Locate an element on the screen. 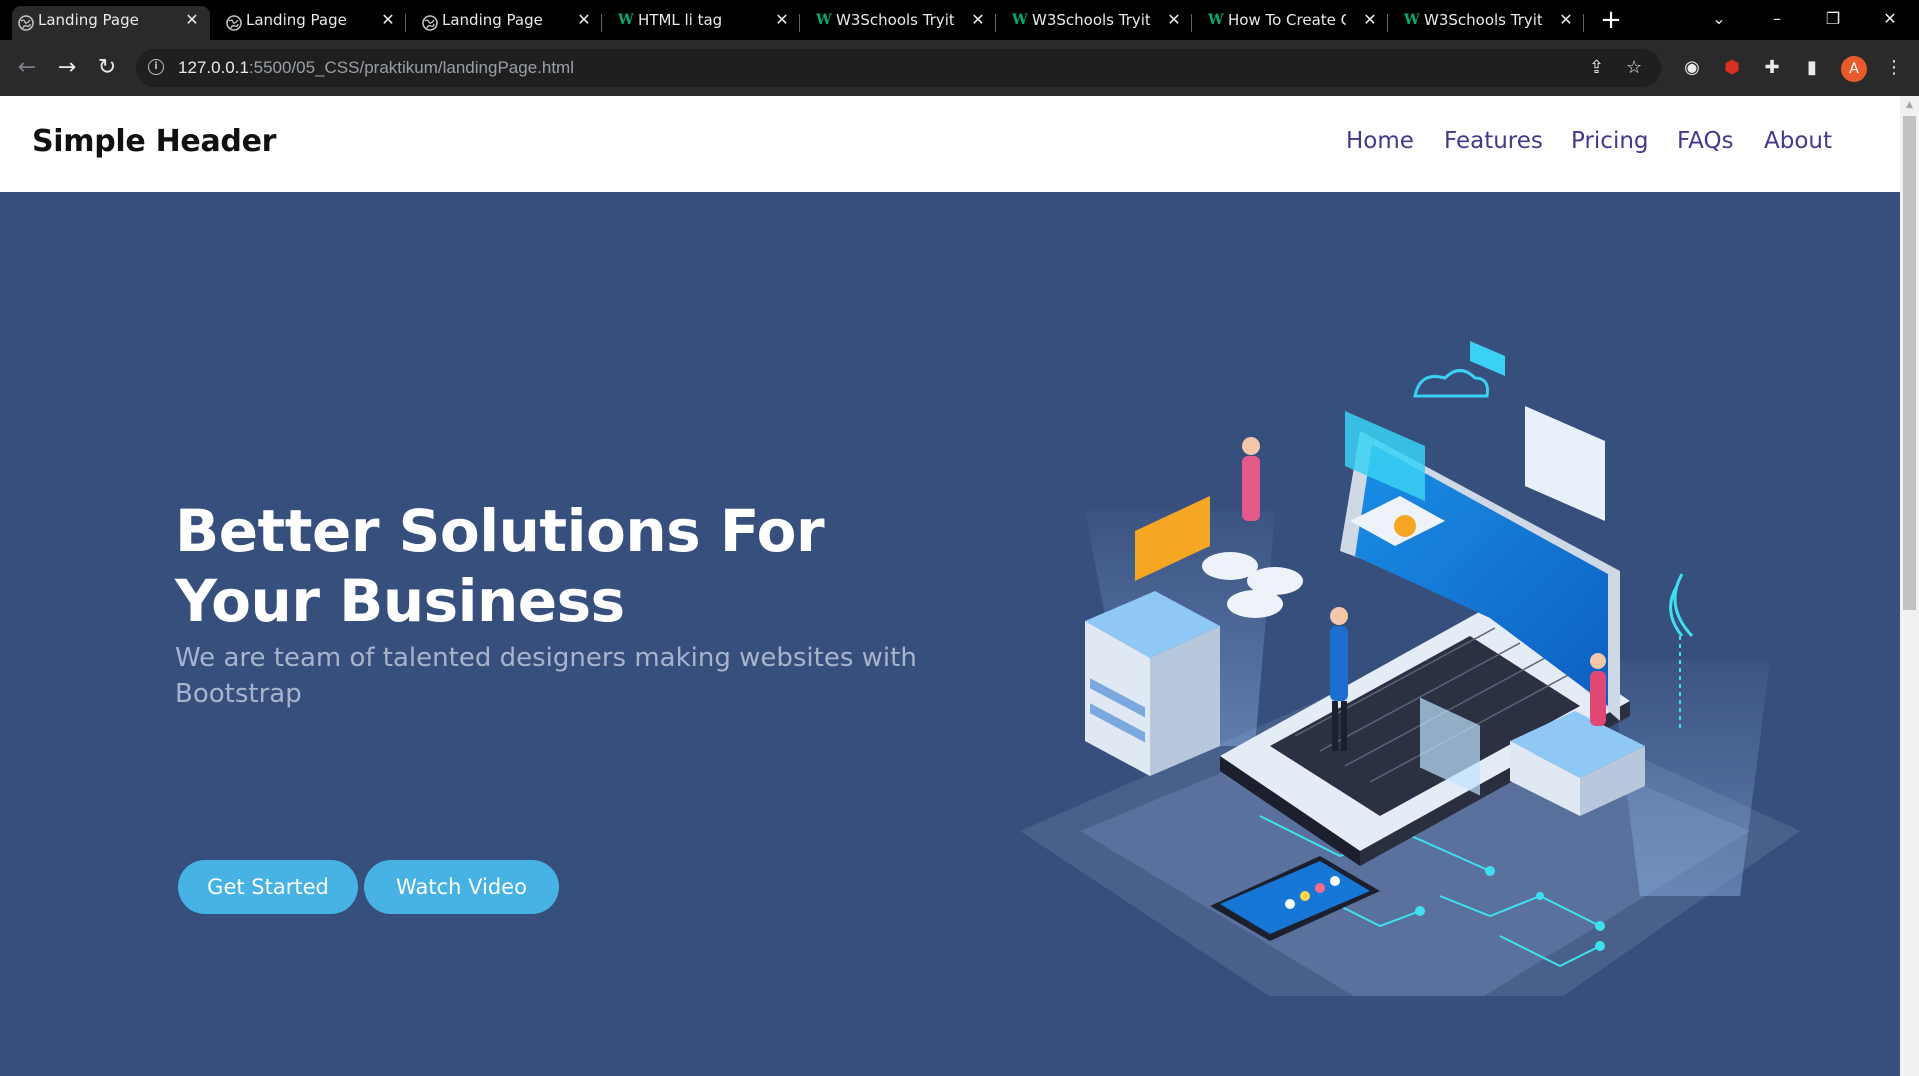  minimize-icon: – is located at coordinates (1777, 19).